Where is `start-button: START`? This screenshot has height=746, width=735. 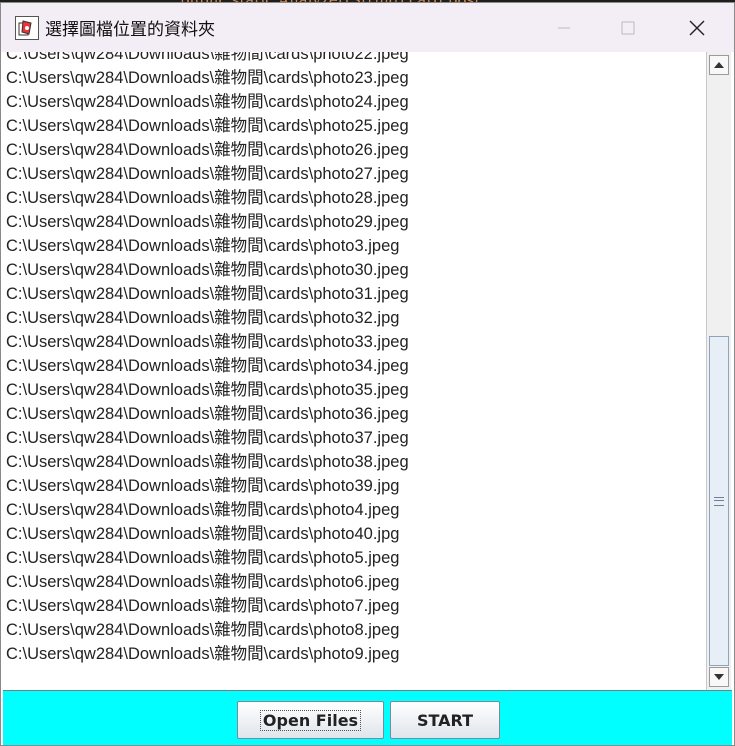
start-button: START is located at coordinates (445, 720).